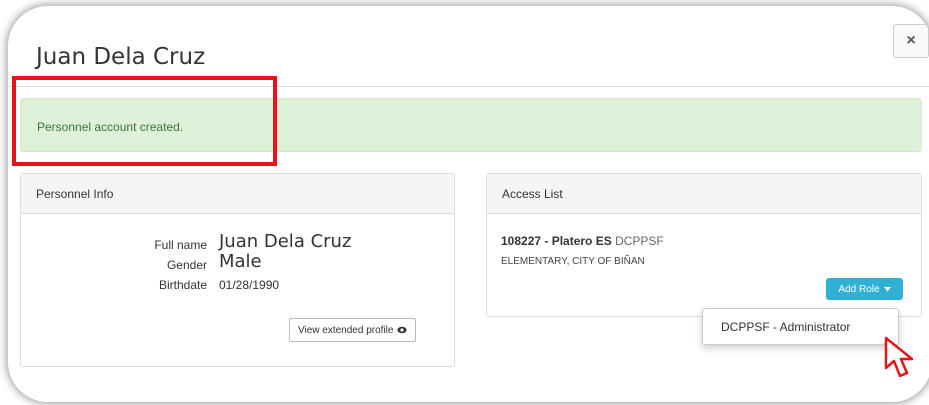  What do you see at coordinates (144, 121) in the screenshot?
I see `annotation-highlight-box` at bounding box center [144, 121].